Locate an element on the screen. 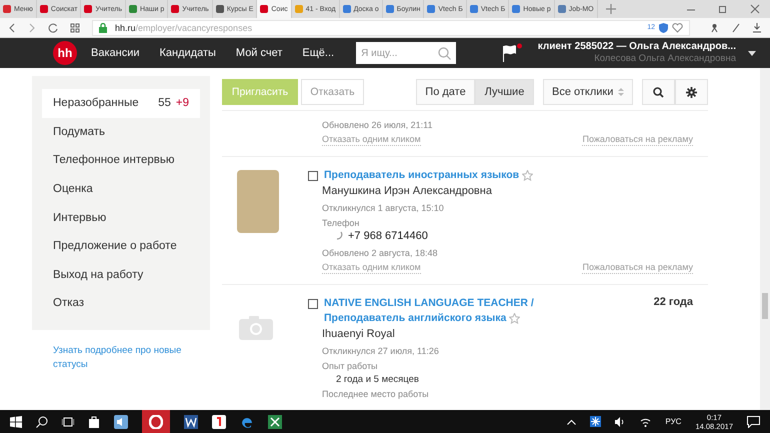  detail-label: Телефон is located at coordinates (341, 223).